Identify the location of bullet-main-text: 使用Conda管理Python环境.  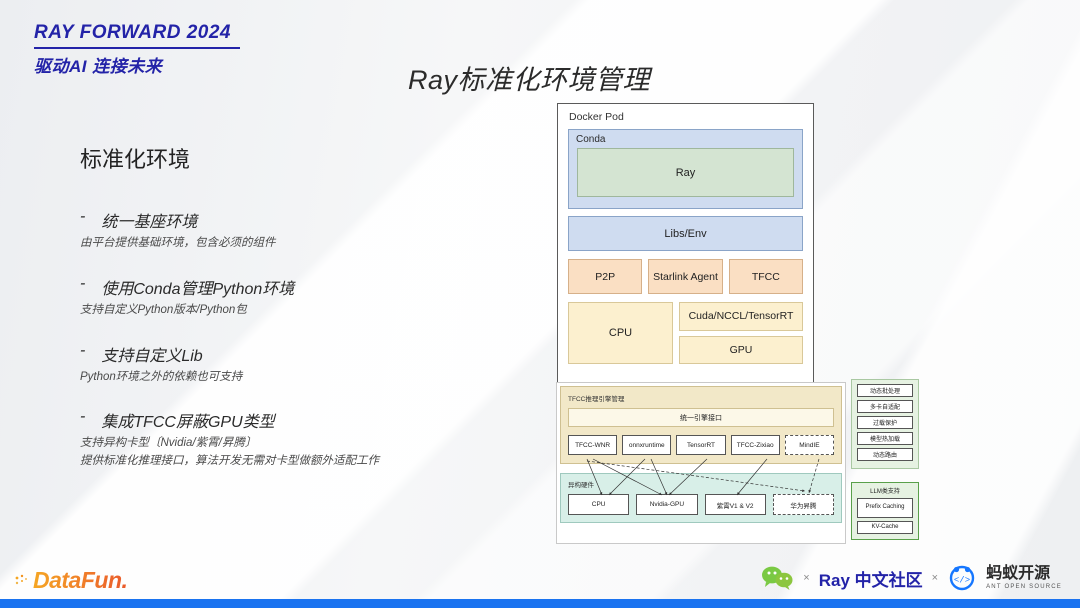
(198, 289).